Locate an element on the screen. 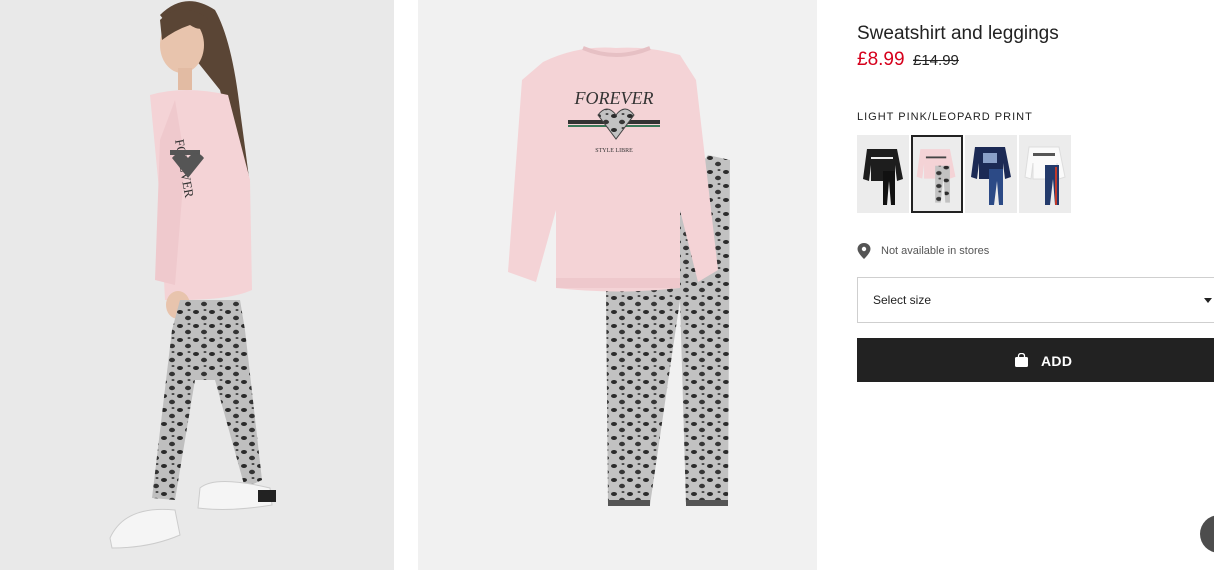  store-availability: Not available in stores is located at coordinates (923, 251).